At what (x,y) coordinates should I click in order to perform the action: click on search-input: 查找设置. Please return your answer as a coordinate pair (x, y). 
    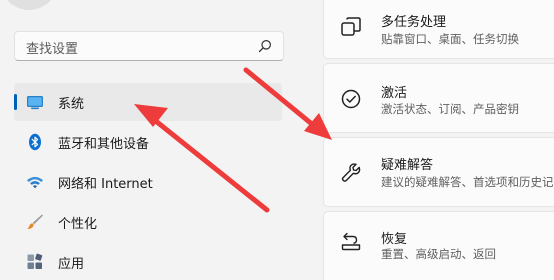
    Looking at the image, I should click on (149, 46).